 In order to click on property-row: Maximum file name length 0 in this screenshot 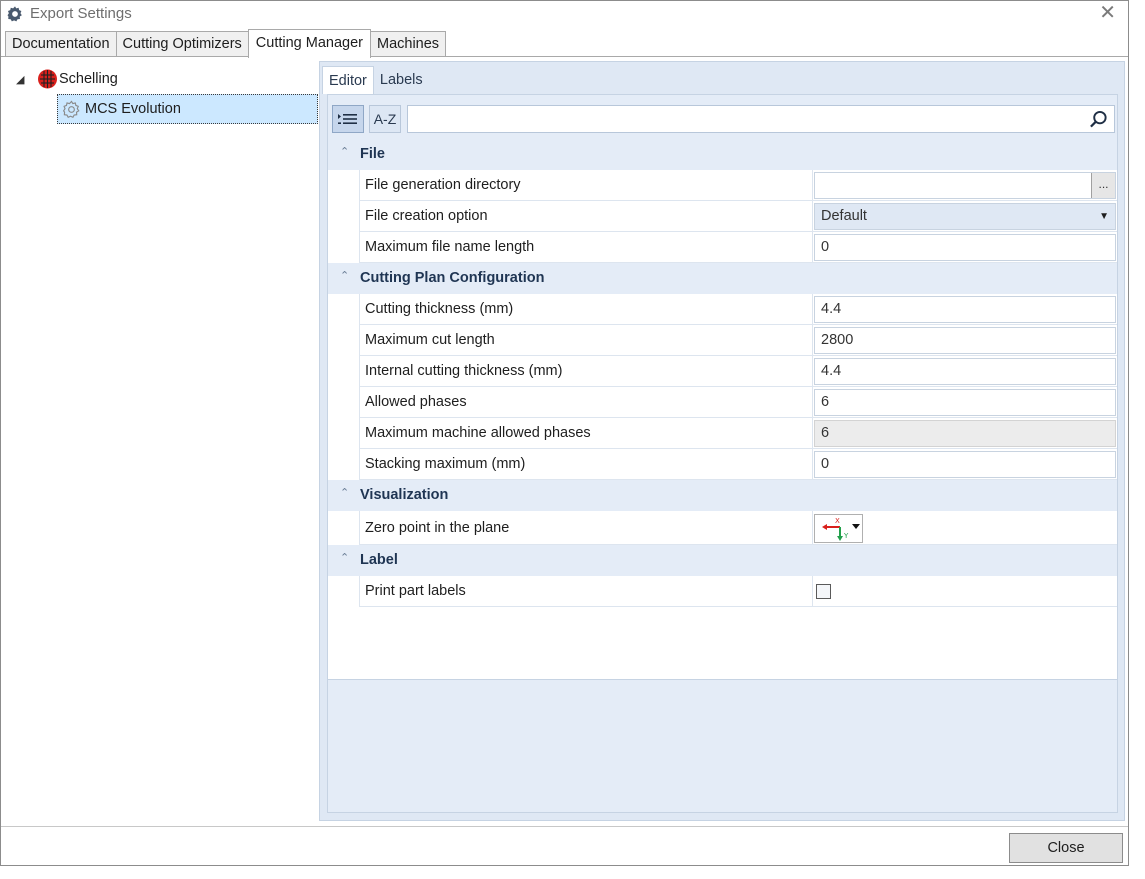, I will do `click(722, 247)`.